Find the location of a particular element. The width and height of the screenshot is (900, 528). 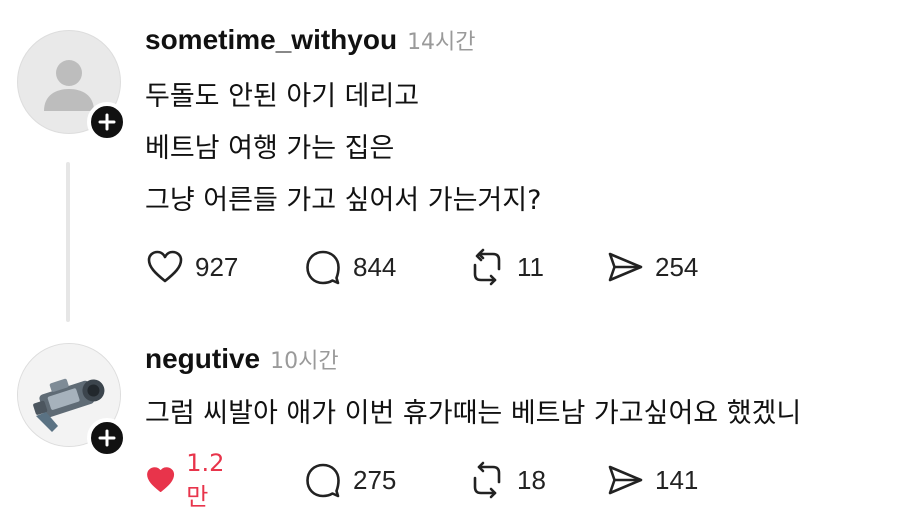

heart-filled-icon is located at coordinates (161, 479).